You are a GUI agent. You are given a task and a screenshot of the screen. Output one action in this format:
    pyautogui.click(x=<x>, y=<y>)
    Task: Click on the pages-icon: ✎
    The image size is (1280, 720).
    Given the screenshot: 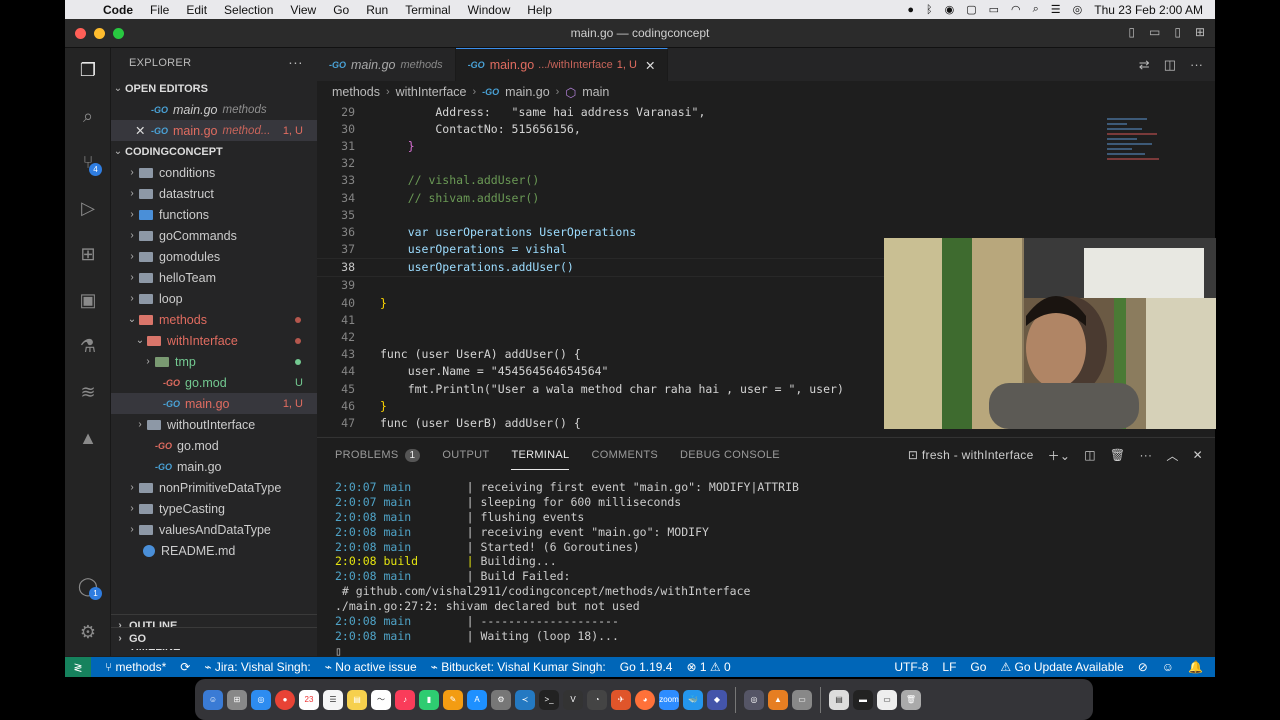 What is the action you would take?
    pyautogui.click(x=453, y=699)
    